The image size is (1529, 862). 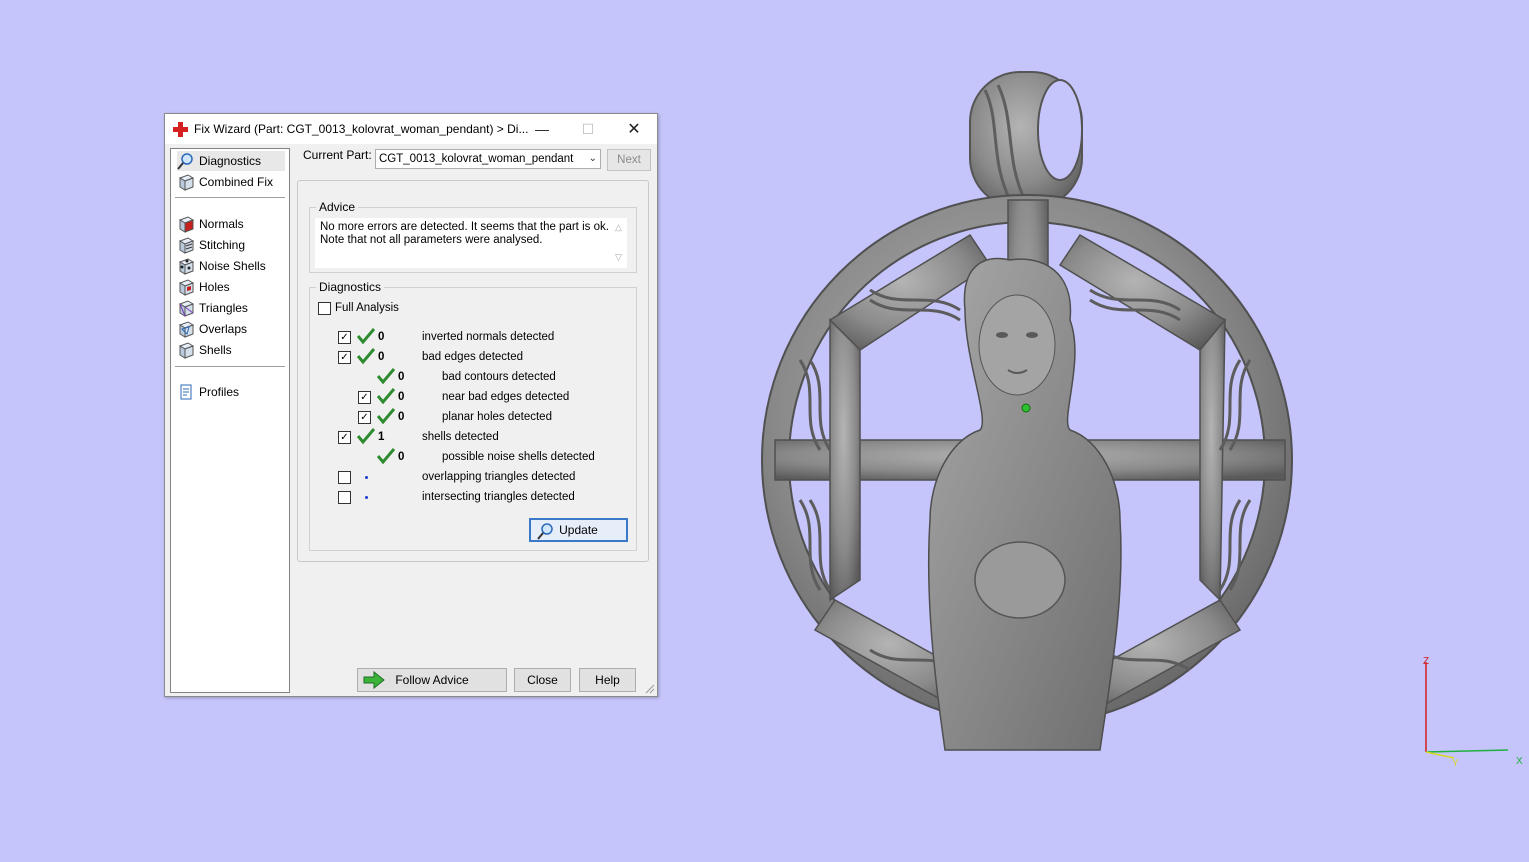 What do you see at coordinates (186, 329) in the screenshot?
I see `overlaps-cube-icon` at bounding box center [186, 329].